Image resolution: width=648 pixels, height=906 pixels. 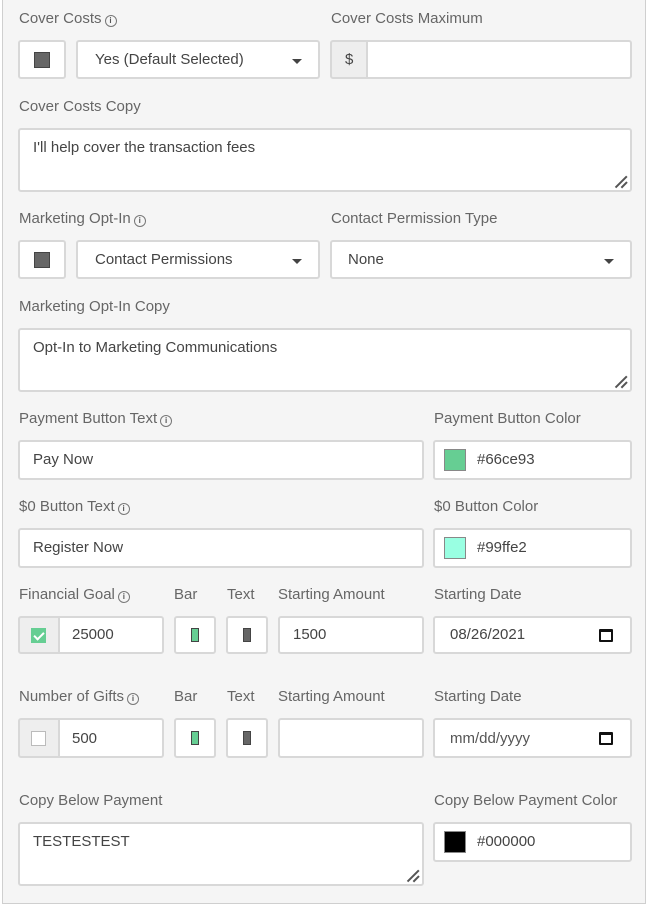 What do you see at coordinates (144, 147) in the screenshot?
I see `cover-costs-copy-value: I'll help cover the transaction fees` at bounding box center [144, 147].